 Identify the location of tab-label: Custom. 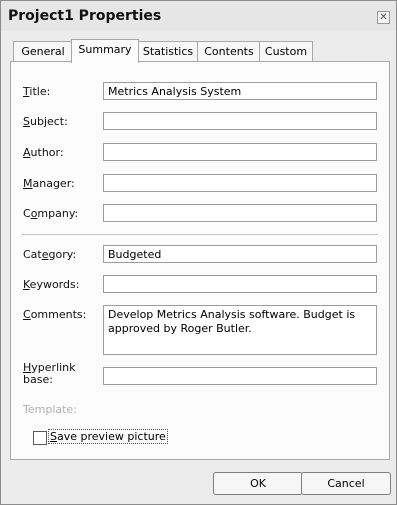
(286, 51).